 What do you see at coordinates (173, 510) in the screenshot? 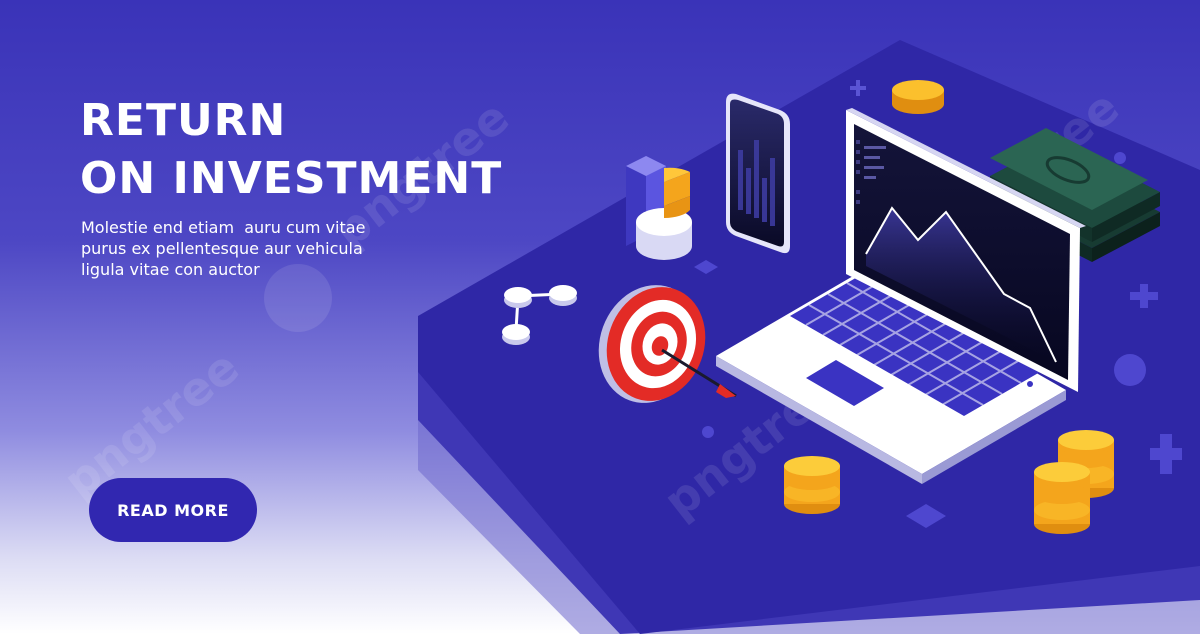
I see `read-more-button: READ MORE` at bounding box center [173, 510].